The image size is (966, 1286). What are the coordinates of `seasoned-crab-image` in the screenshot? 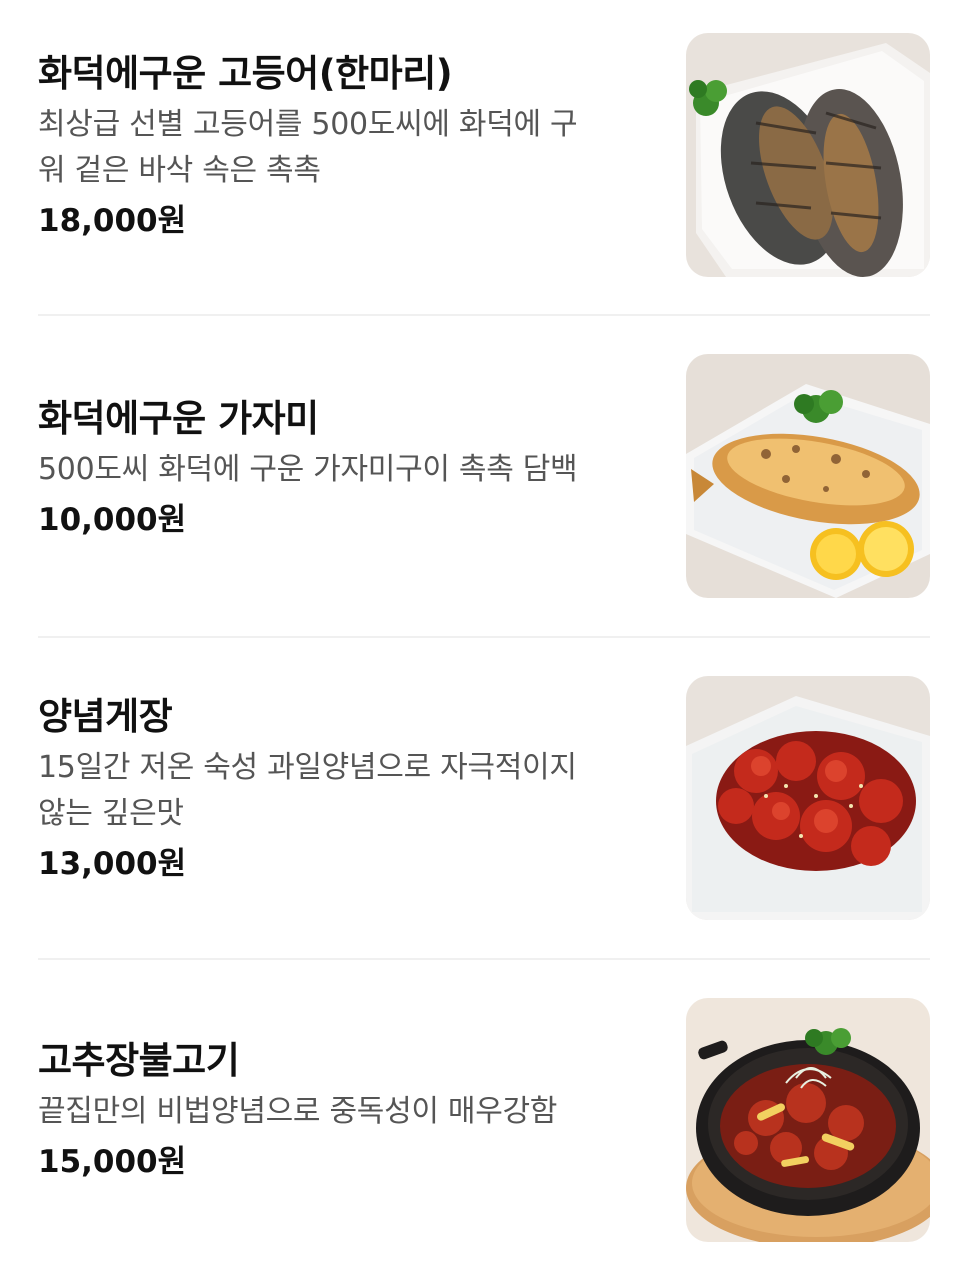 It's located at (808, 798).